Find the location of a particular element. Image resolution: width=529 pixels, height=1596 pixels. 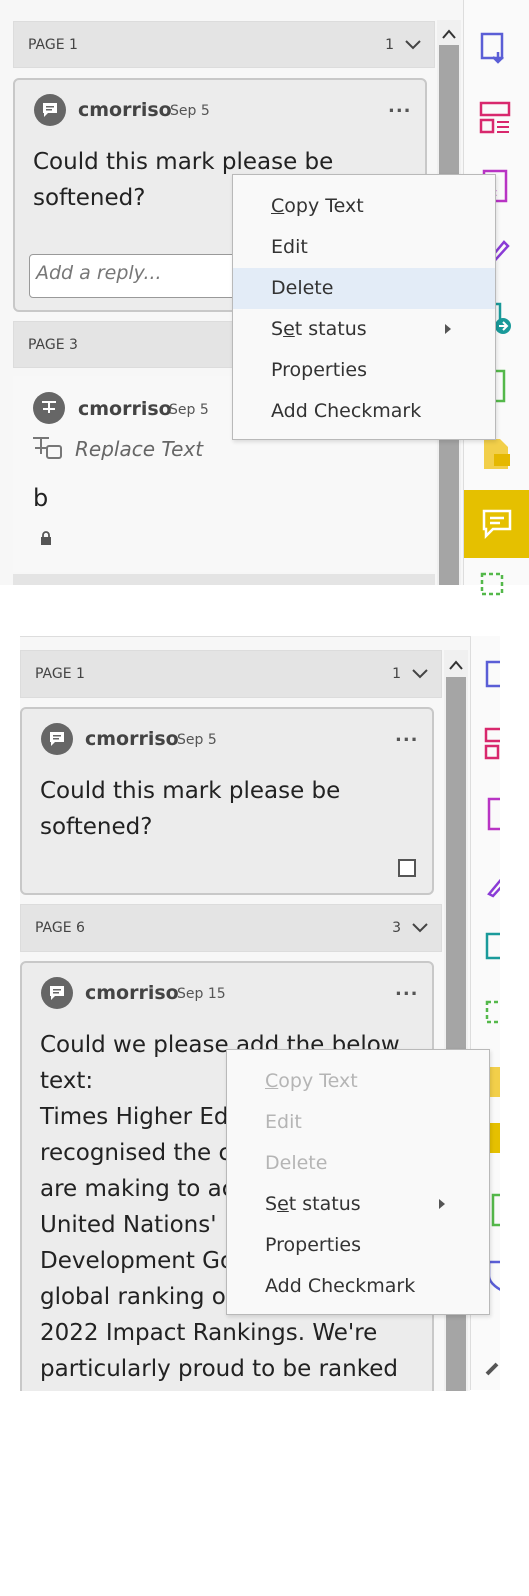

more-tools-icon is located at coordinates (491, 1364).